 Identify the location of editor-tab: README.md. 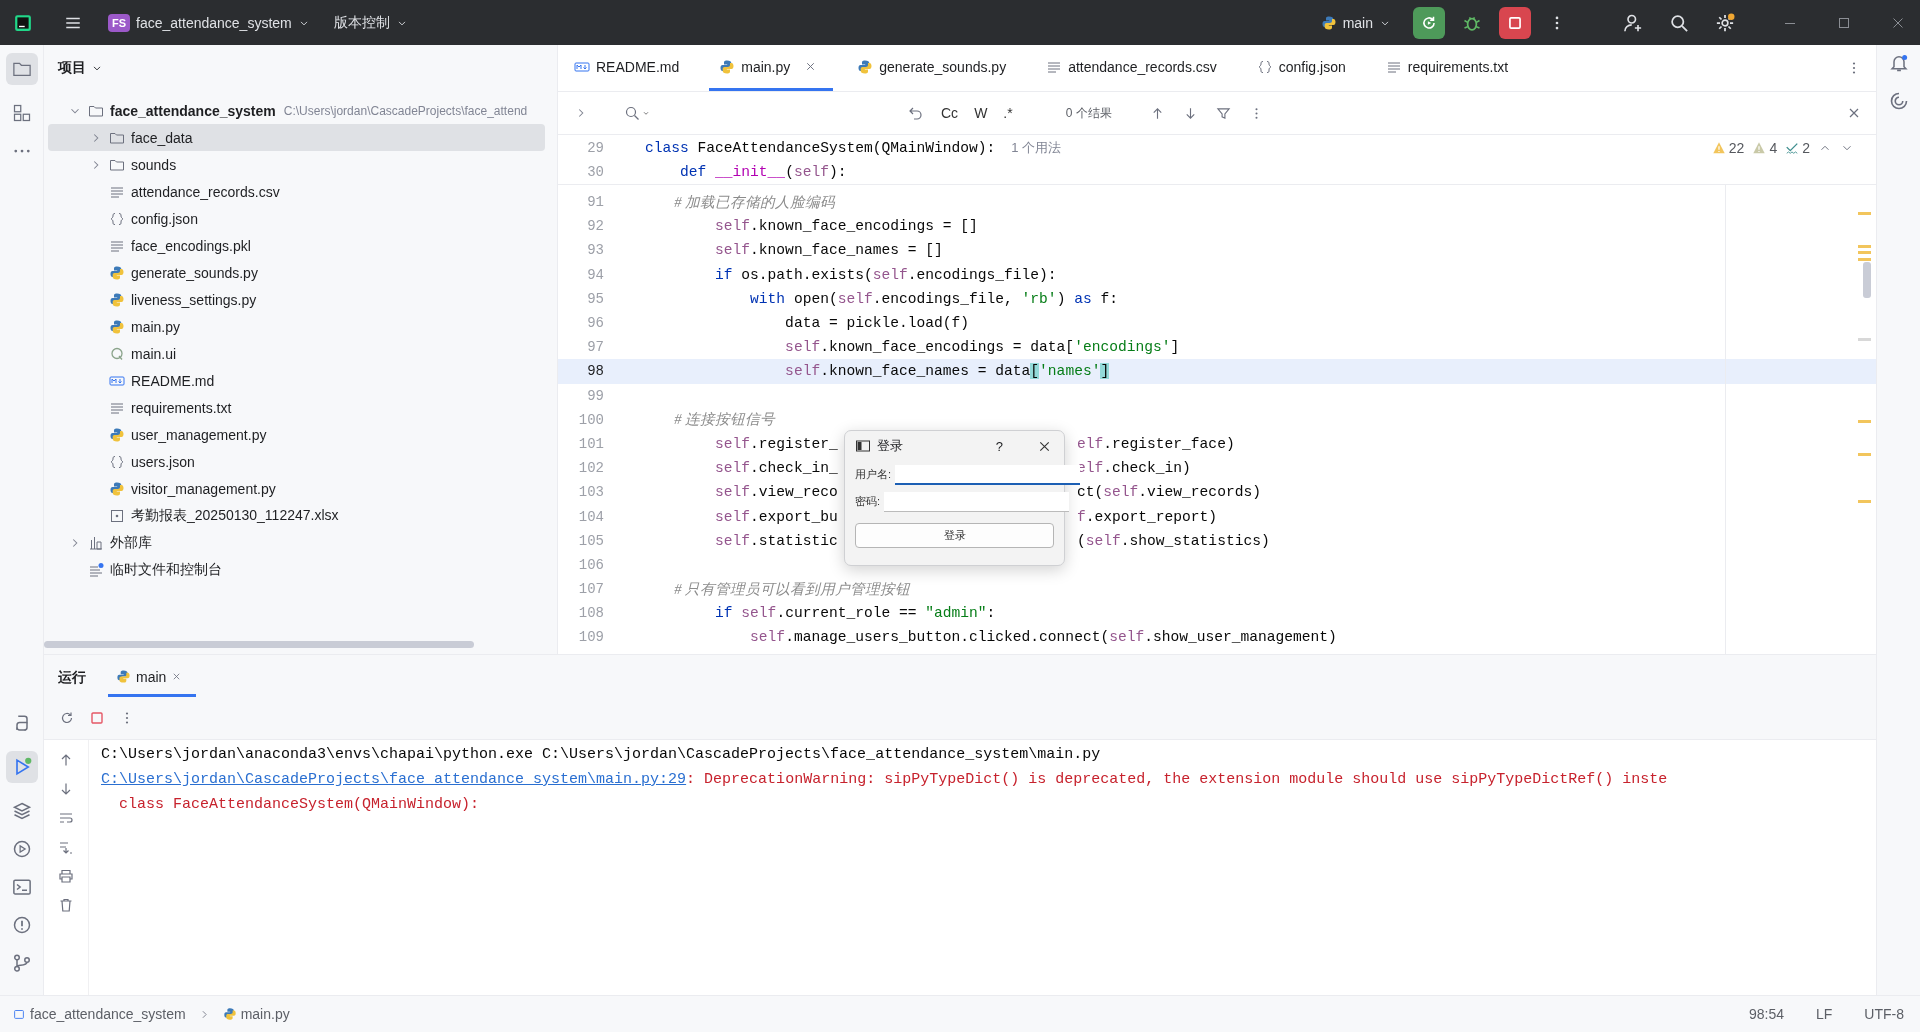
(630, 68).